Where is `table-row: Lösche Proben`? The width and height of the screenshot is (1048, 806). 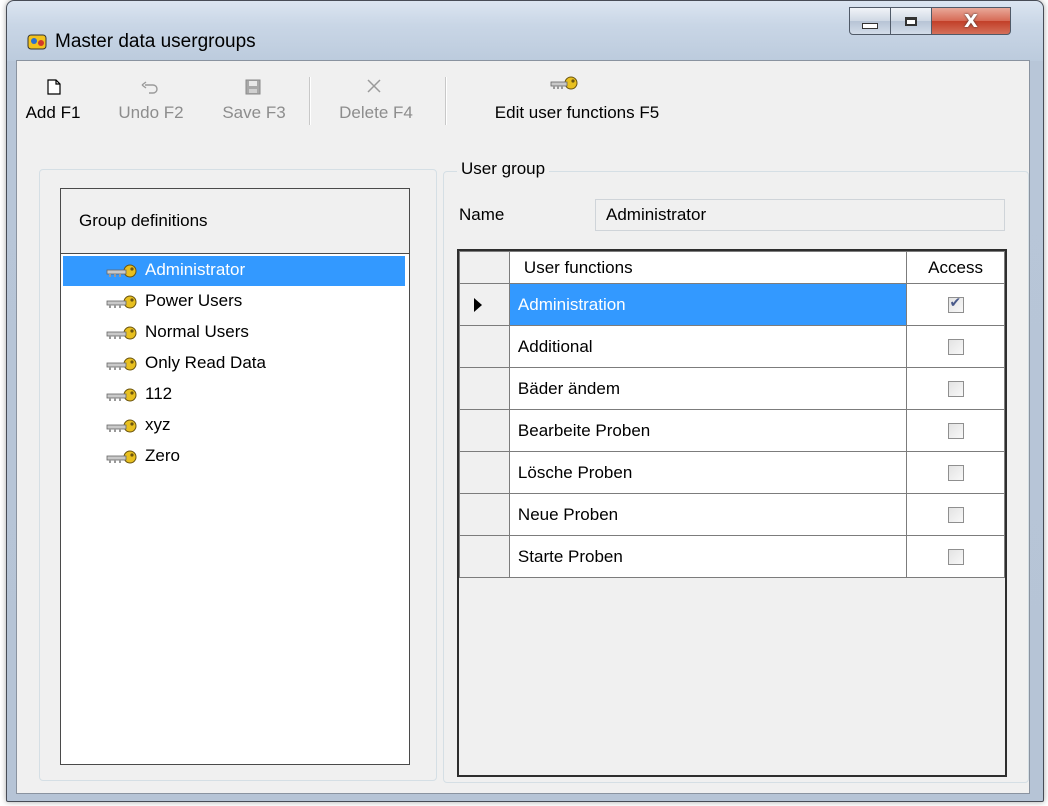
table-row: Lösche Proben is located at coordinates (732, 472).